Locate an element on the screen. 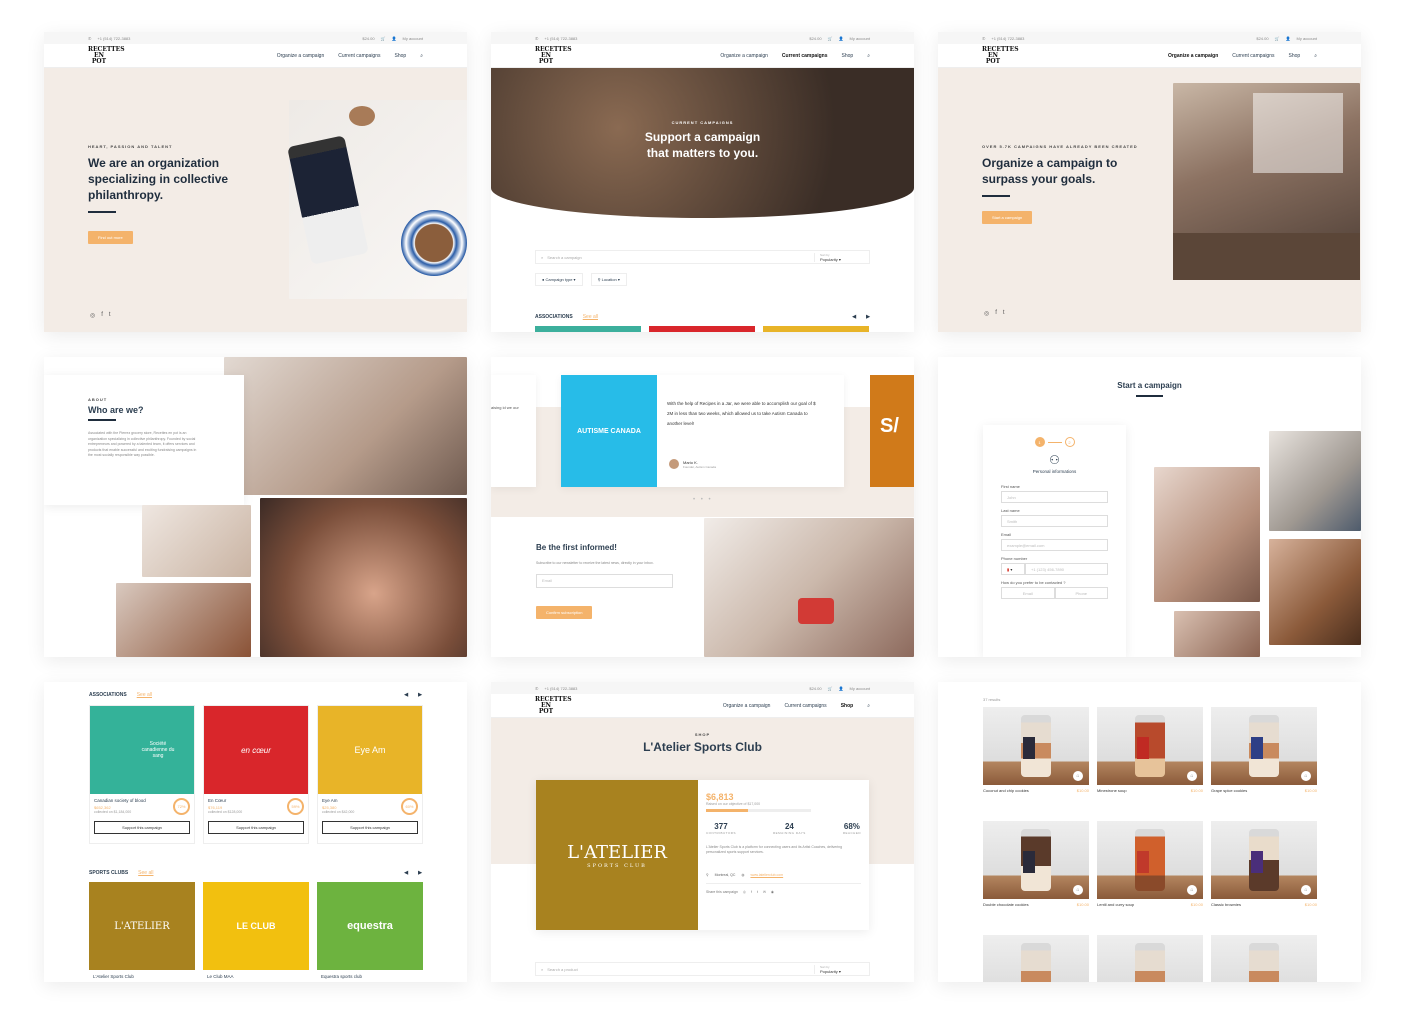 The height and width of the screenshot is (1014, 1405). club-name: Le Club MAA is located at coordinates (256, 976).